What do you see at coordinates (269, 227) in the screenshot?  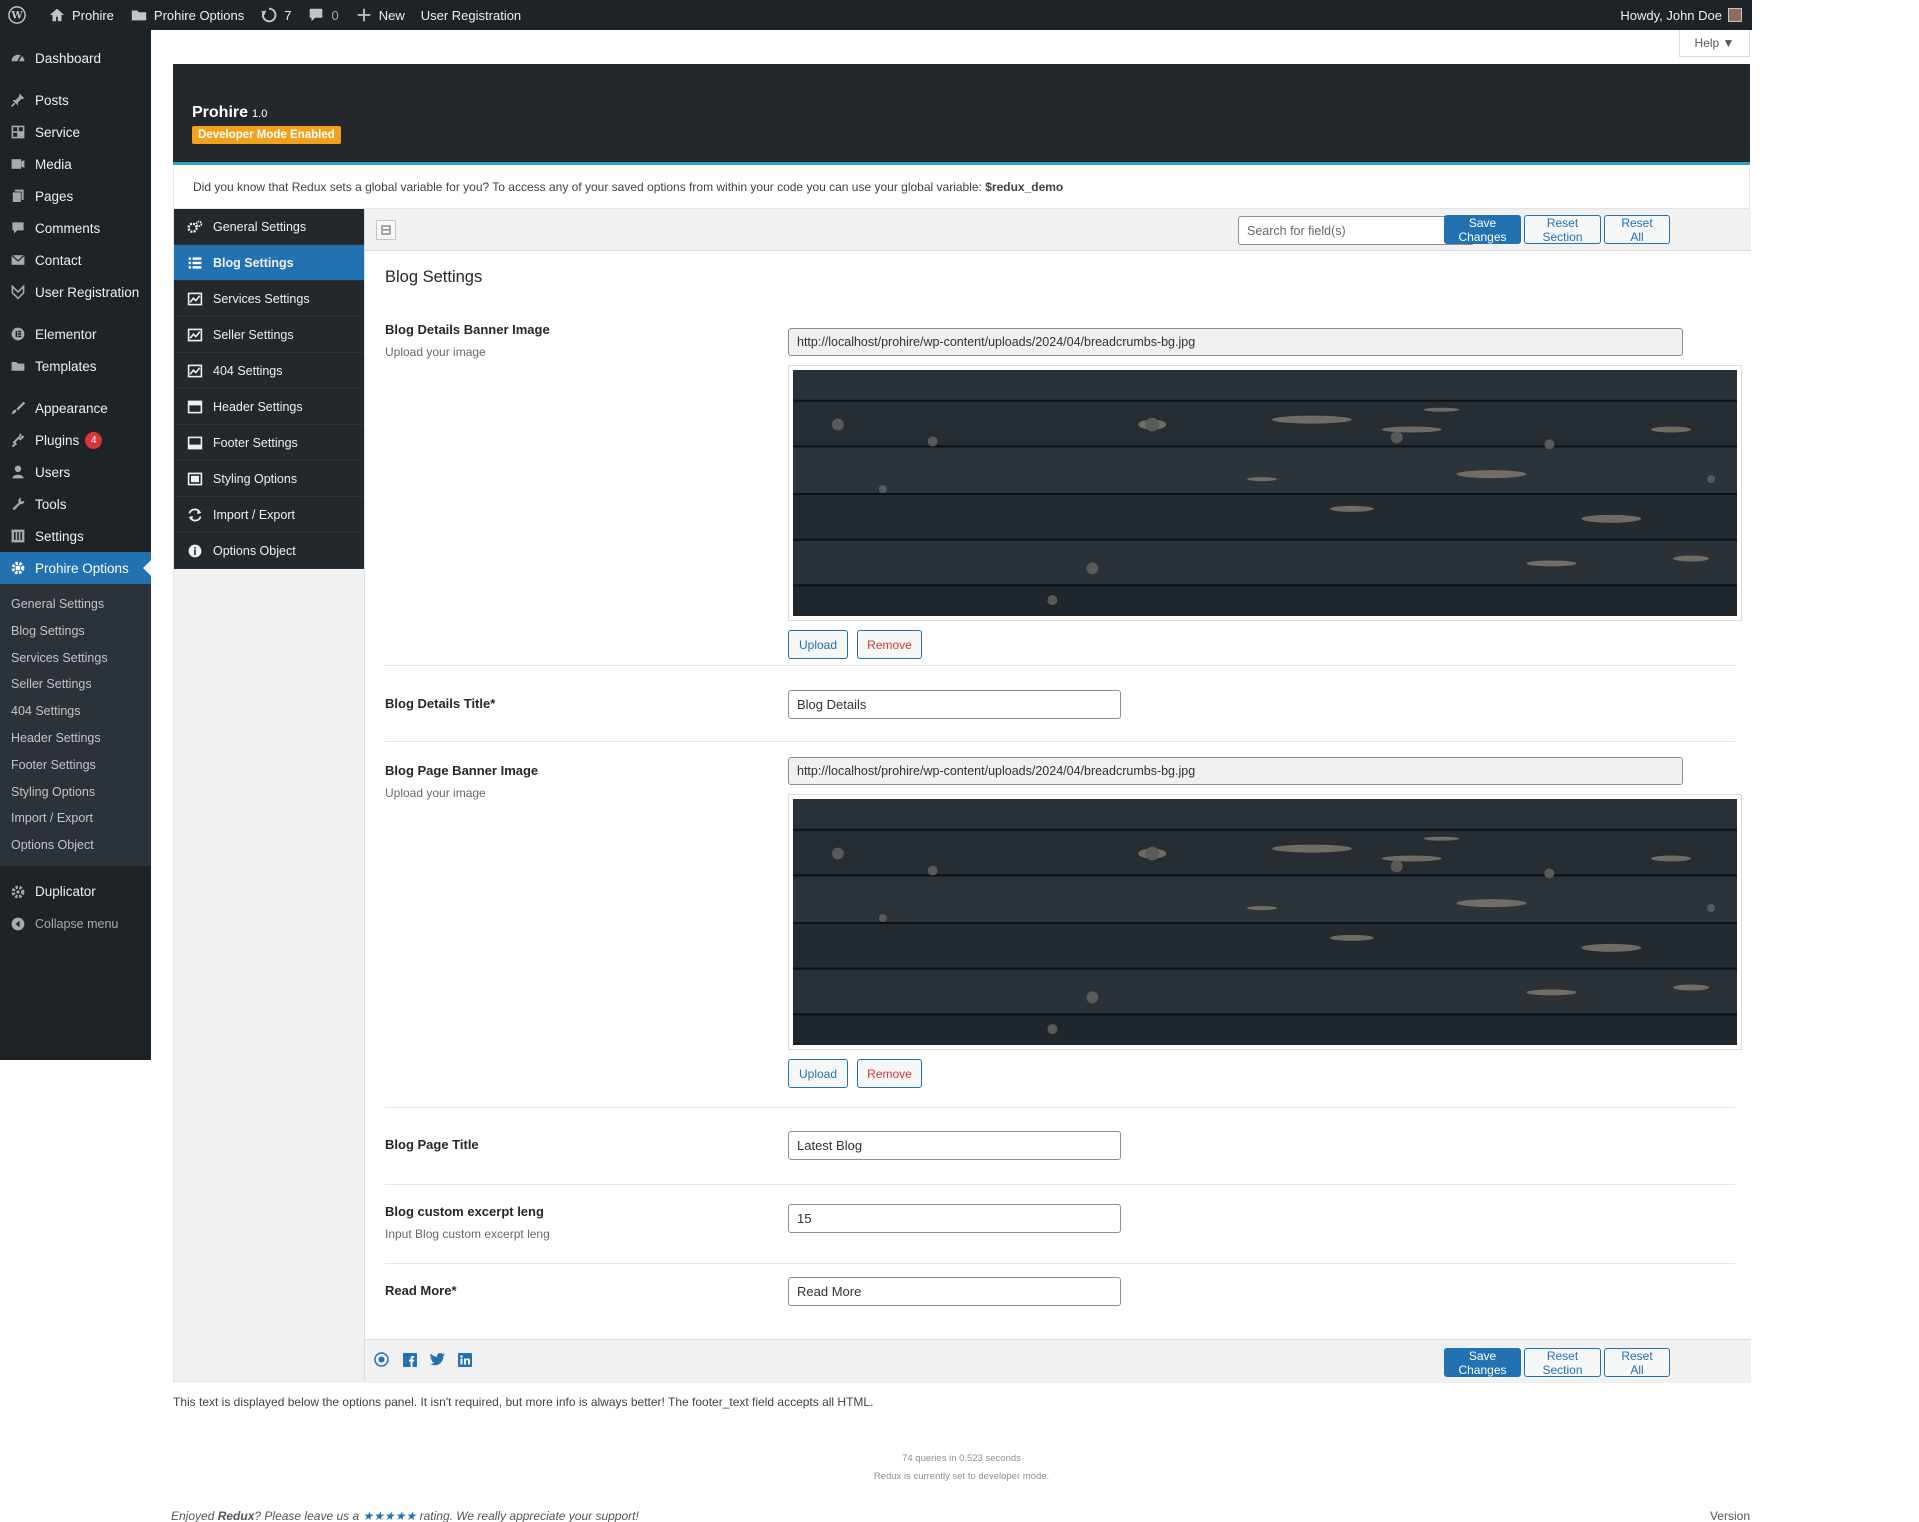 I see `tab-general-settings: General Settings` at bounding box center [269, 227].